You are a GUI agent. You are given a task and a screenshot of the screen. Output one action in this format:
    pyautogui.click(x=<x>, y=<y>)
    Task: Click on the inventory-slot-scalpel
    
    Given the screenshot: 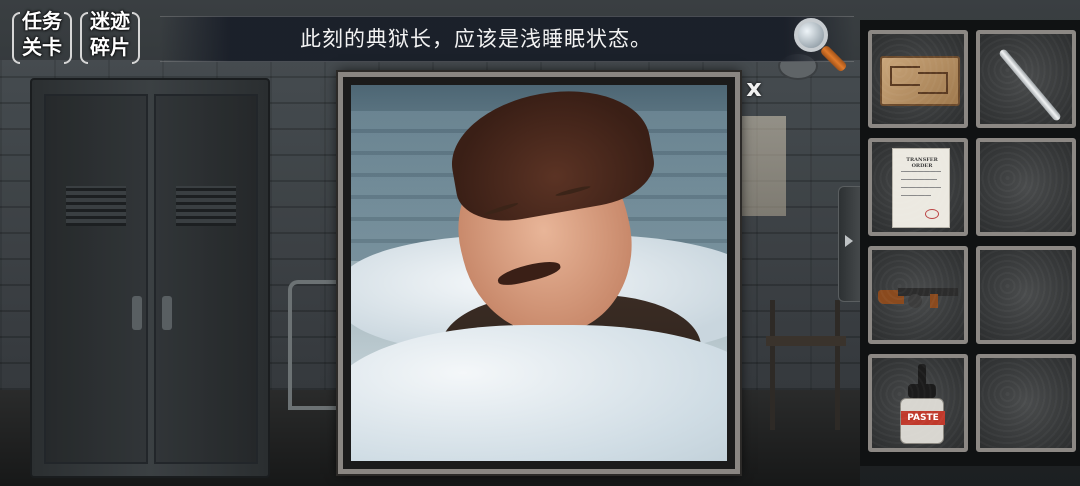 What is the action you would take?
    pyautogui.click(x=1026, y=79)
    